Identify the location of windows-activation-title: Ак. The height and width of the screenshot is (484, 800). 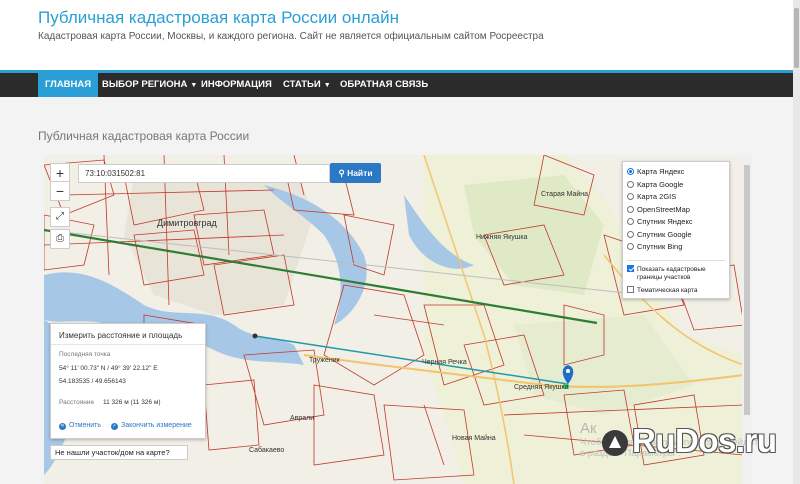
(588, 428).